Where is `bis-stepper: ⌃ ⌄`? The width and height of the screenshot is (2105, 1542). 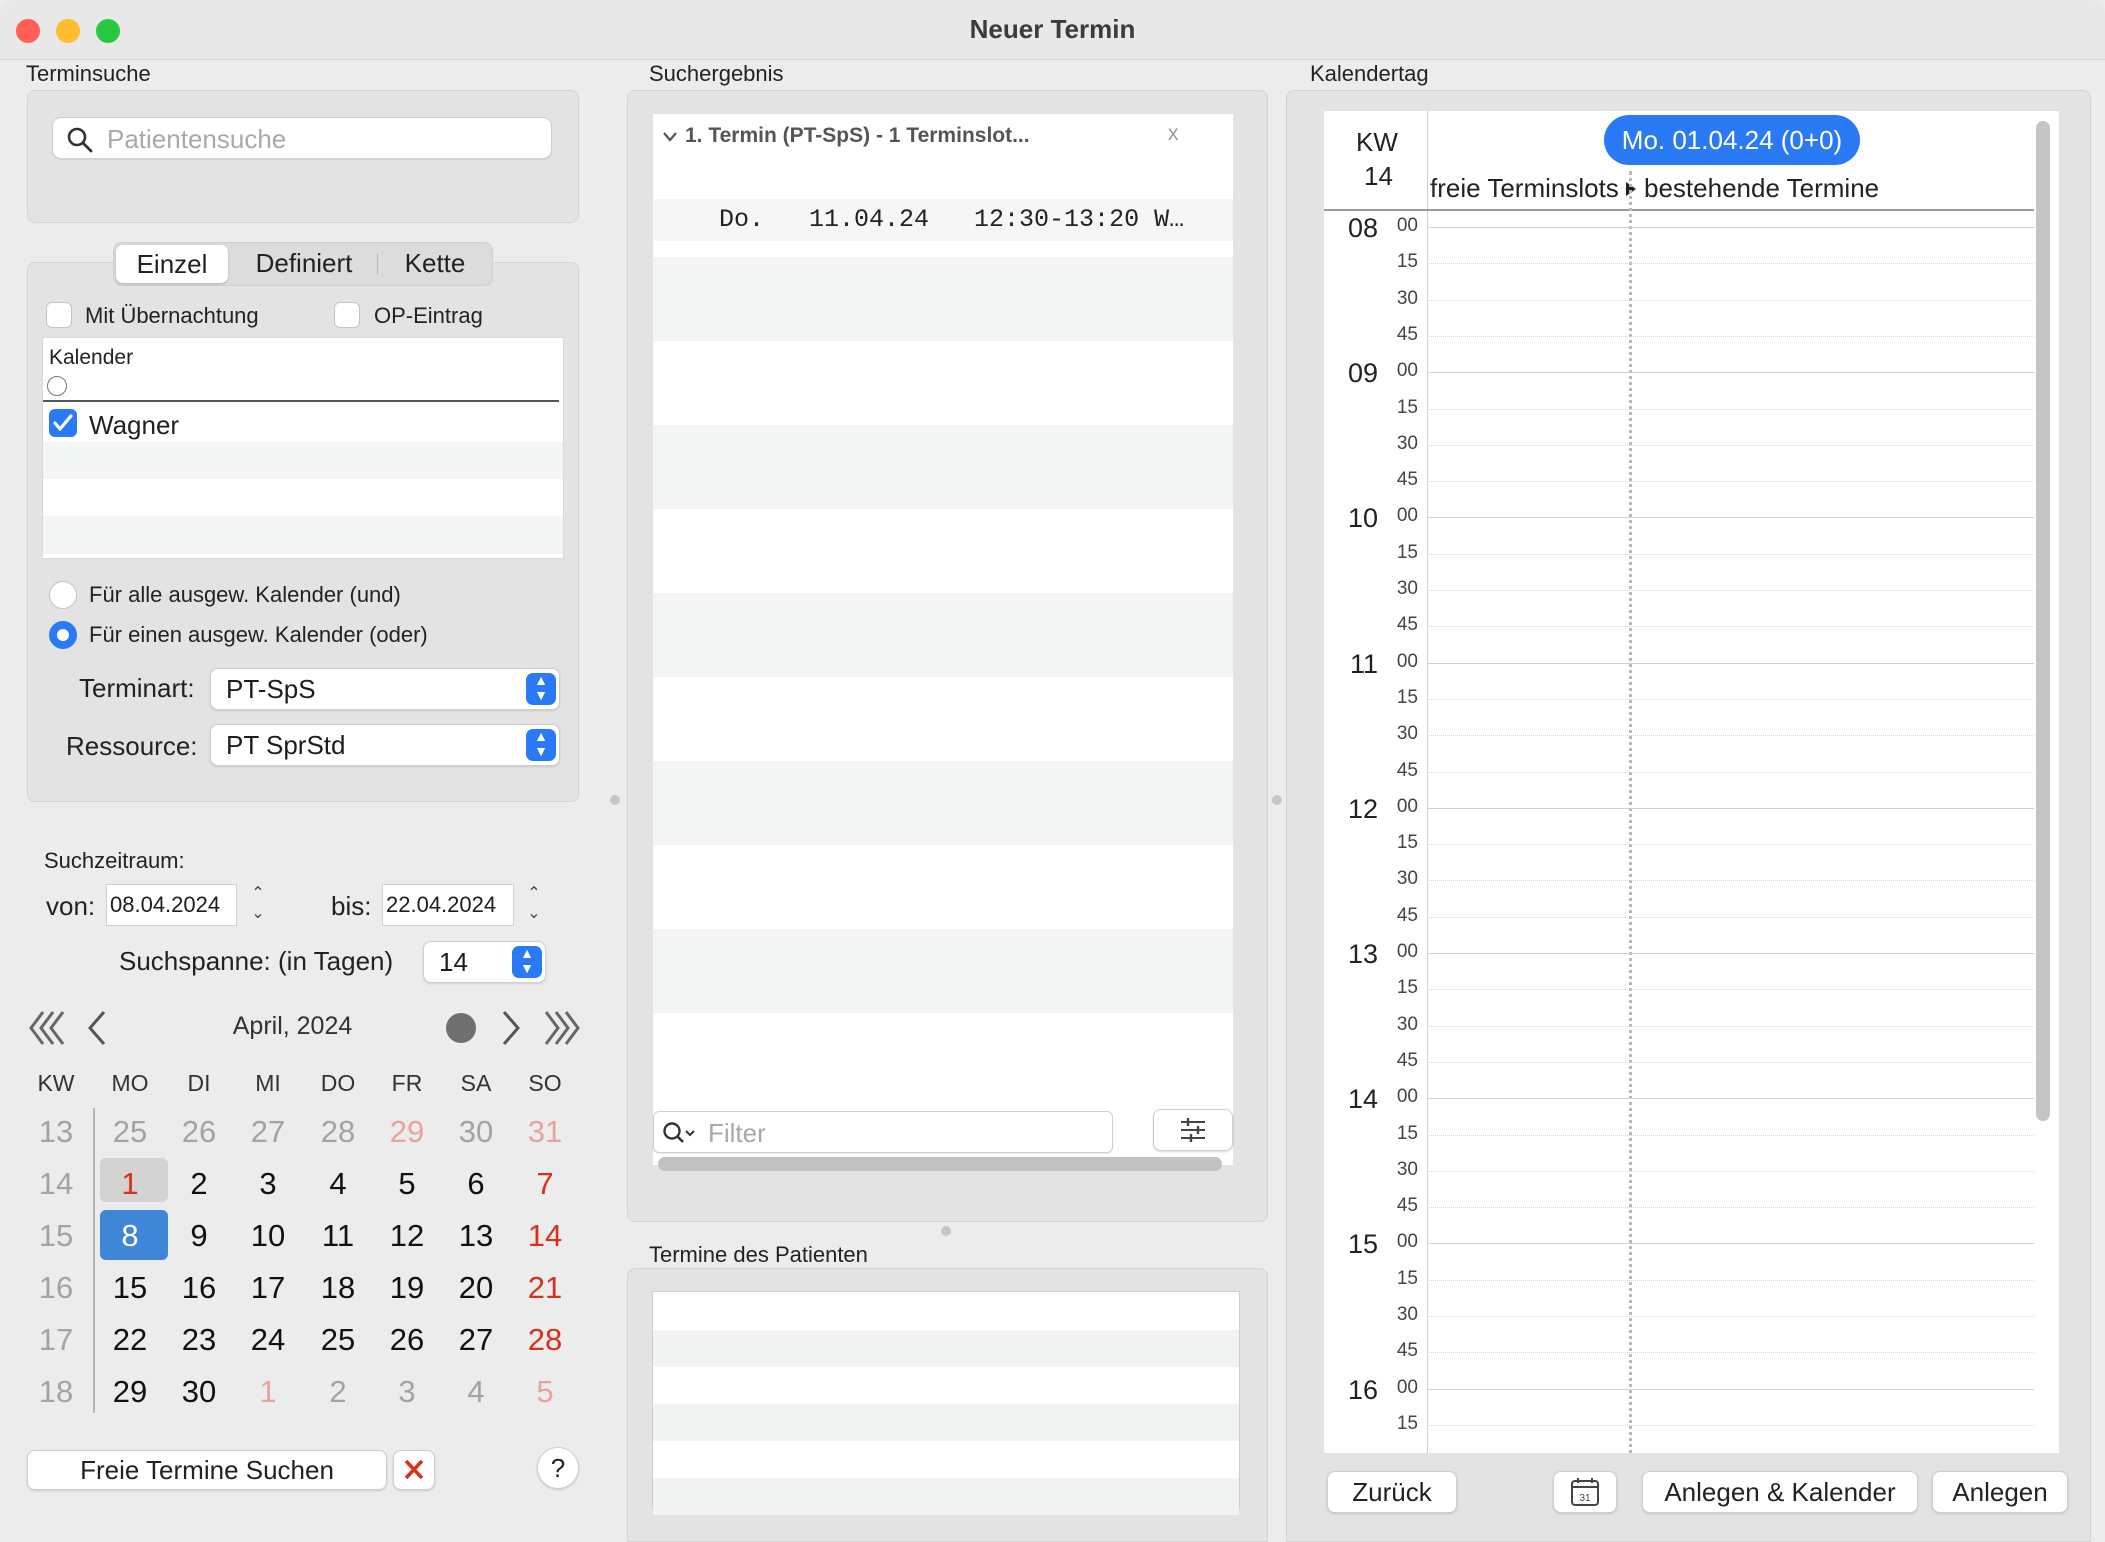 bis-stepper: ⌃ ⌄ is located at coordinates (534, 905).